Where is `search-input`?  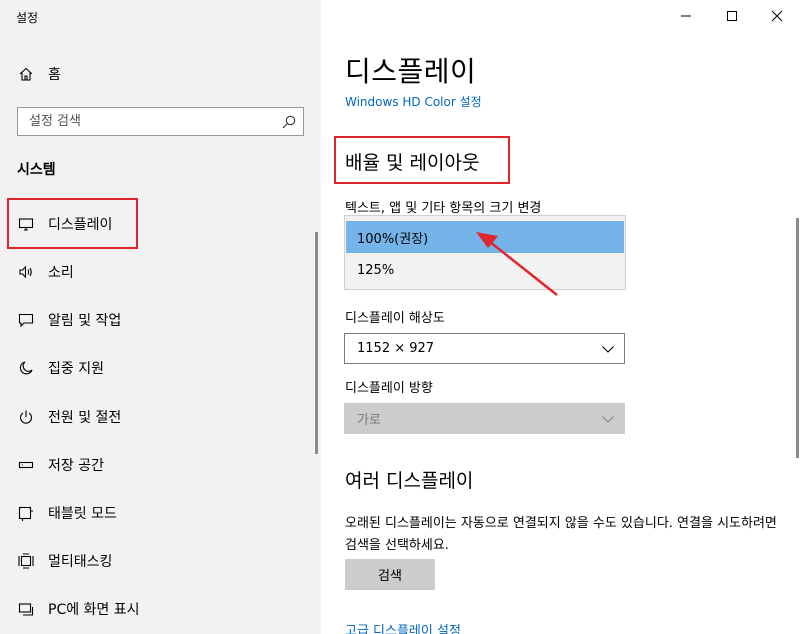 search-input is located at coordinates (143, 121).